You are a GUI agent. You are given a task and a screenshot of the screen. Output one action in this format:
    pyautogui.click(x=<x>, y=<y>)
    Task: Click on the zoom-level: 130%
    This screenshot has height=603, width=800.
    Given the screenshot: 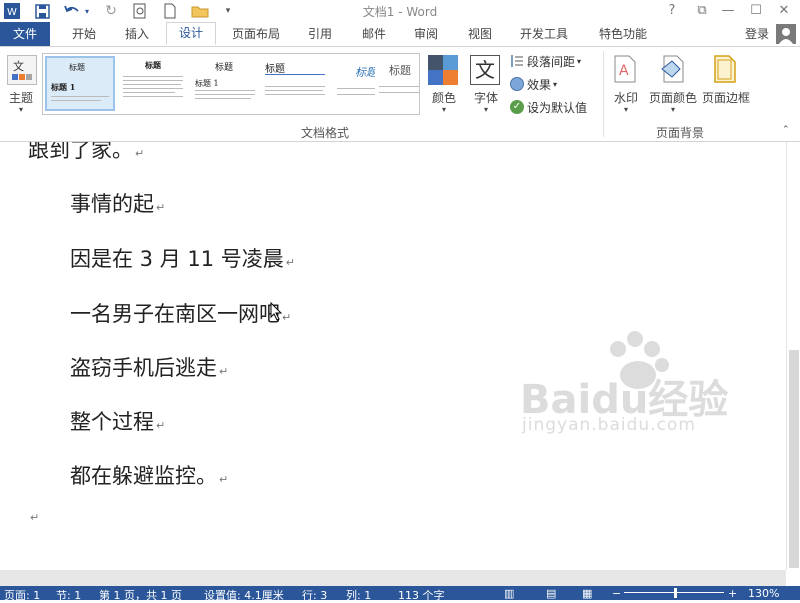 What is the action you would take?
    pyautogui.click(x=763, y=593)
    